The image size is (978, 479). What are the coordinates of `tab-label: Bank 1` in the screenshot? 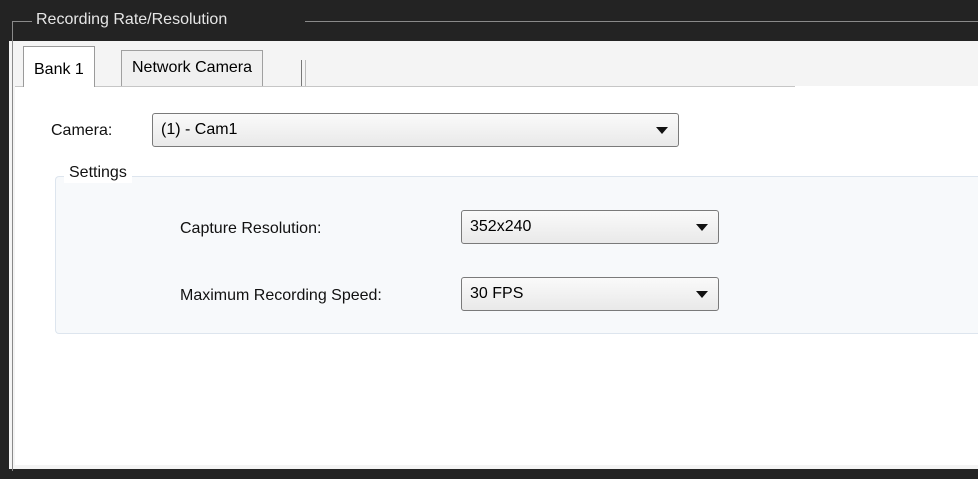 It's located at (59, 69).